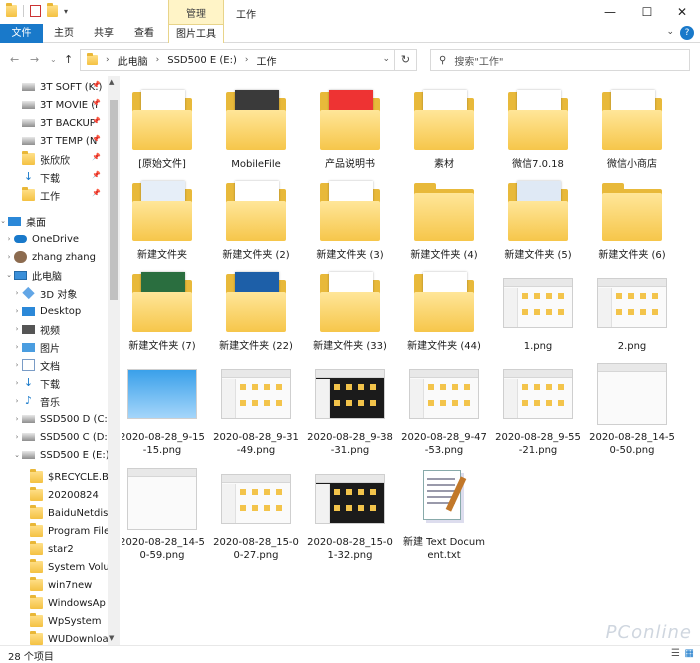 Image resolution: width=700 pixels, height=663 pixels. I want to click on sidebar-item: WUDownloa, so click(64, 637).